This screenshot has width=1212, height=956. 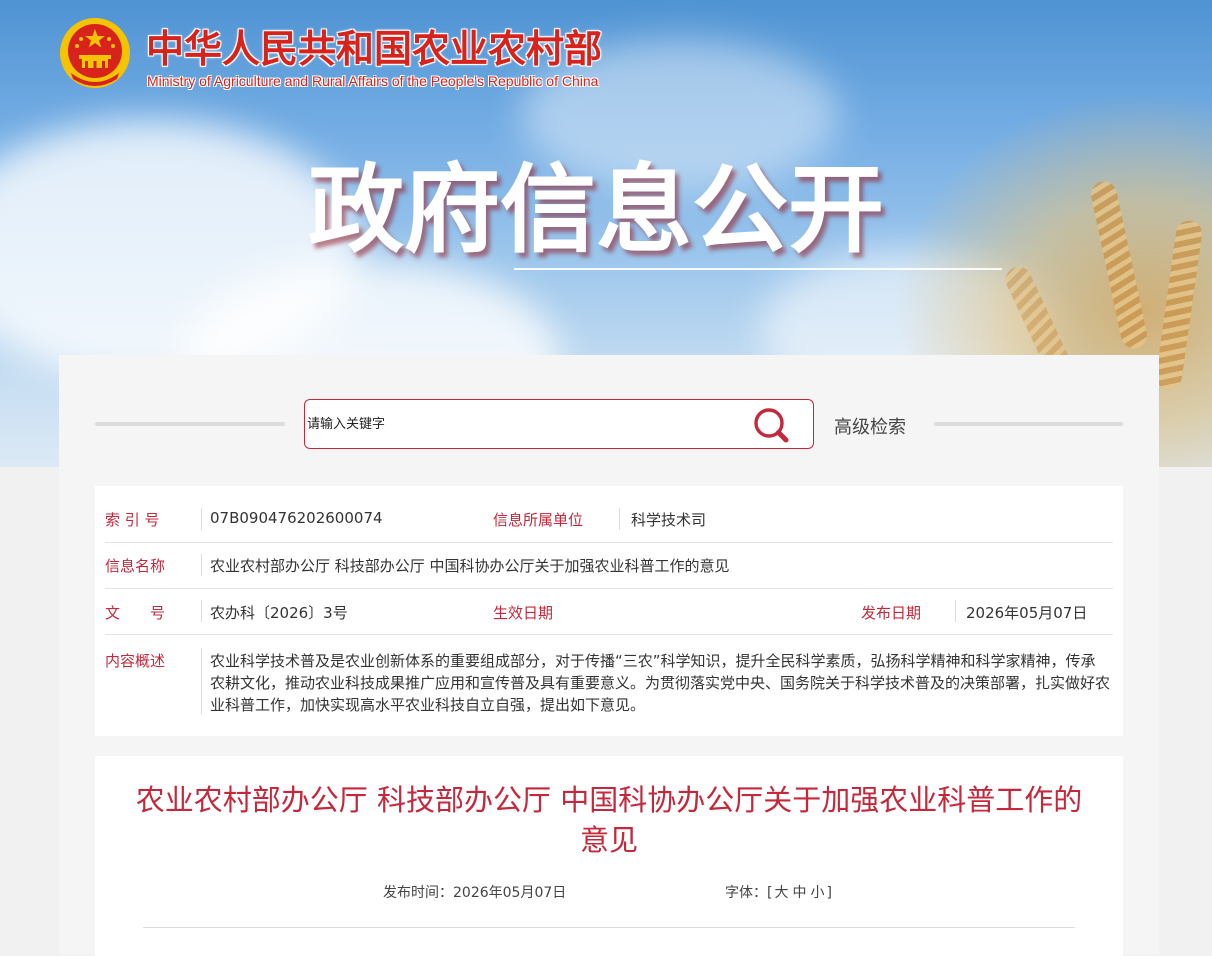 I want to click on info-row-index: 索 引 号 07B090476202600074 信息所属单位 科学技术司, so click(x=609, y=519).